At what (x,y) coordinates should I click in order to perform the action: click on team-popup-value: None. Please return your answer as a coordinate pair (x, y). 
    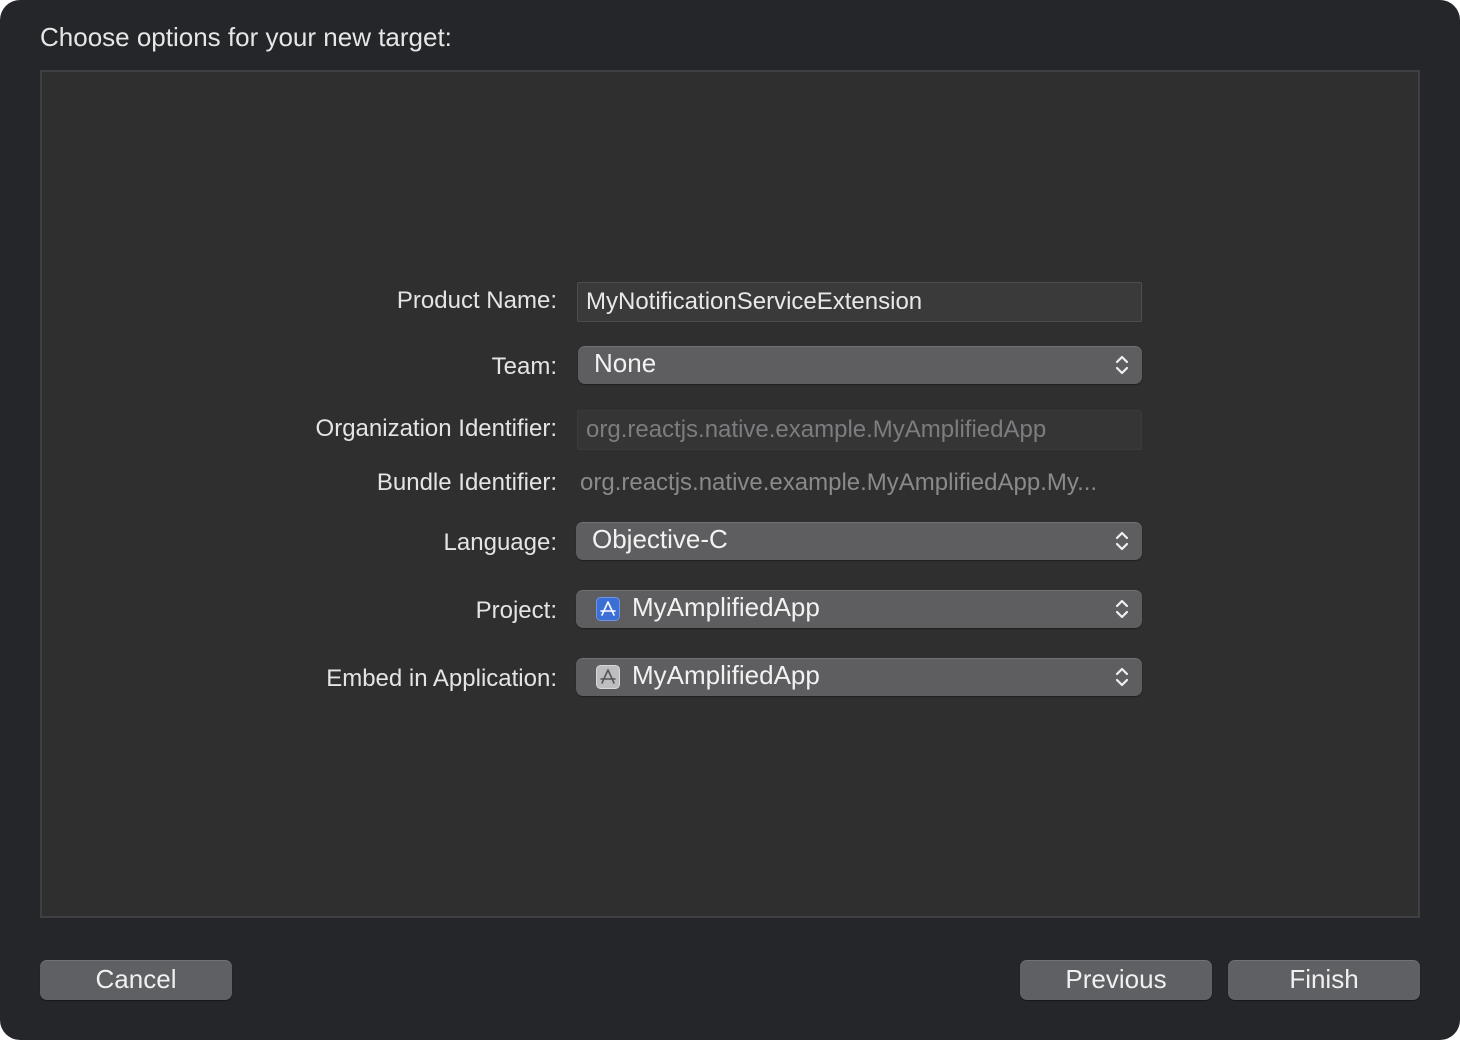
    Looking at the image, I should click on (625, 363).